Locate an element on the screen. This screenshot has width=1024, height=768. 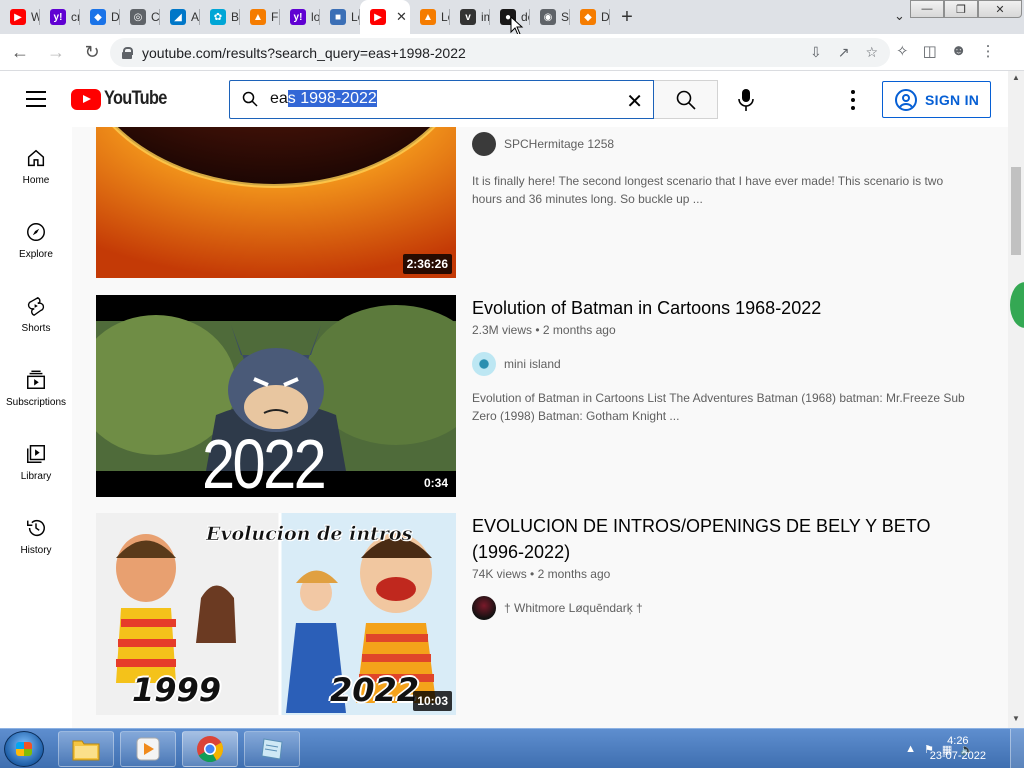
scrollbar-thumb is located at coordinates (1016, 211).